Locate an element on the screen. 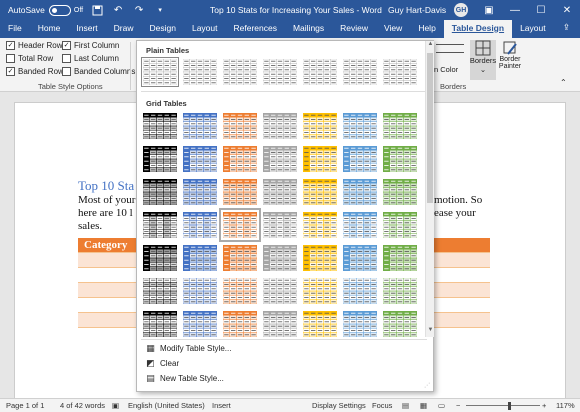 This screenshot has width=580, height=412. focus: Focus is located at coordinates (382, 405).